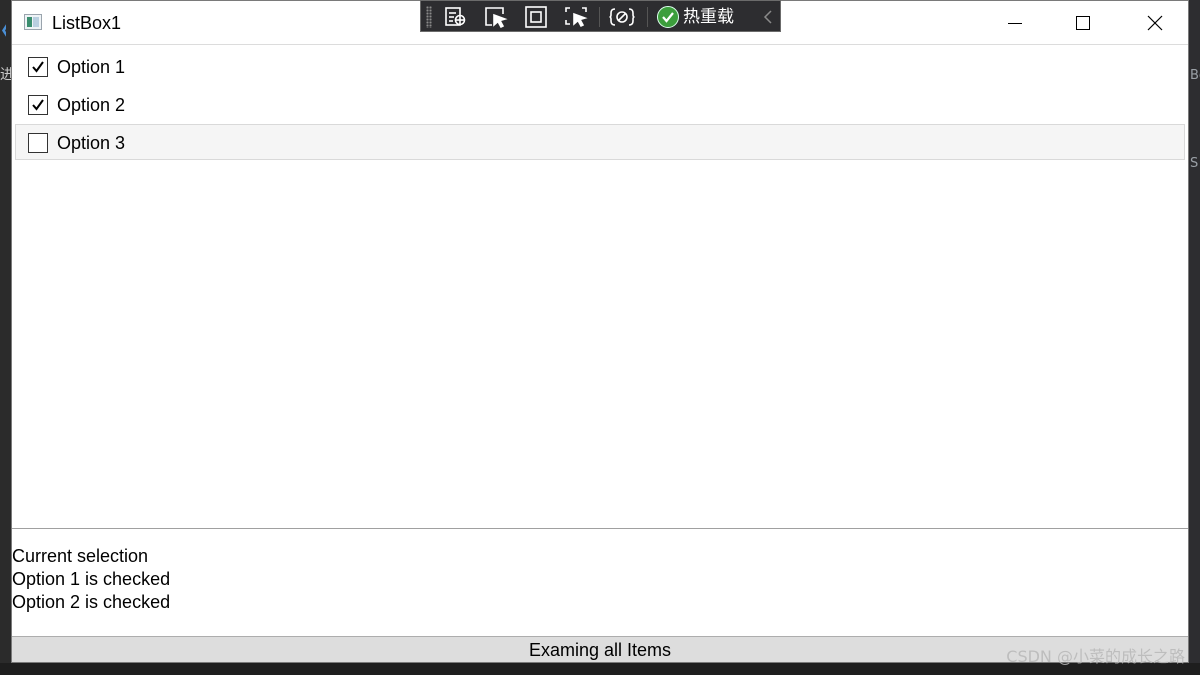 The width and height of the screenshot is (1200, 675). What do you see at coordinates (1194, 337) in the screenshot?
I see `background-ide-right` at bounding box center [1194, 337].